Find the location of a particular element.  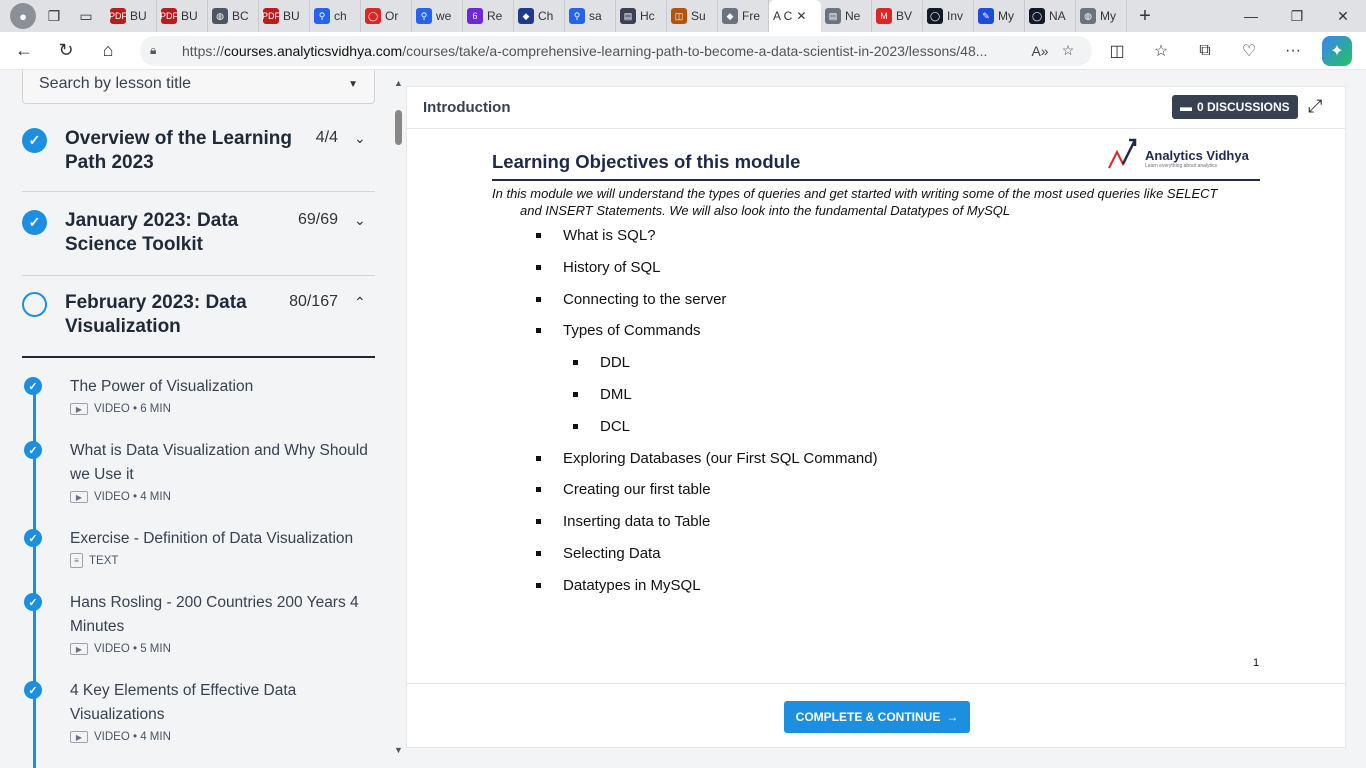

favorite-star-icon: ☆ is located at coordinates (1068, 50).